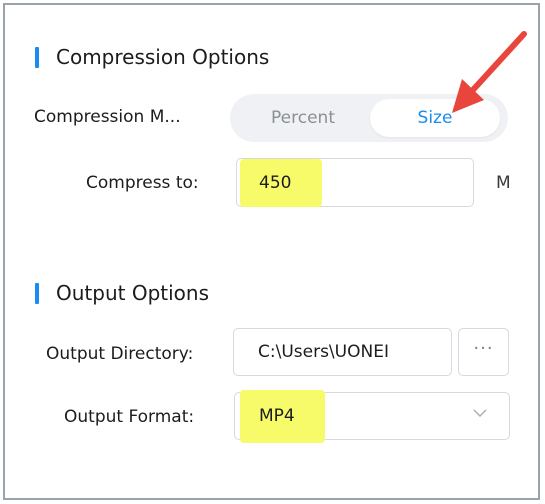  I want to click on output-section-title: Output Options, so click(132, 293).